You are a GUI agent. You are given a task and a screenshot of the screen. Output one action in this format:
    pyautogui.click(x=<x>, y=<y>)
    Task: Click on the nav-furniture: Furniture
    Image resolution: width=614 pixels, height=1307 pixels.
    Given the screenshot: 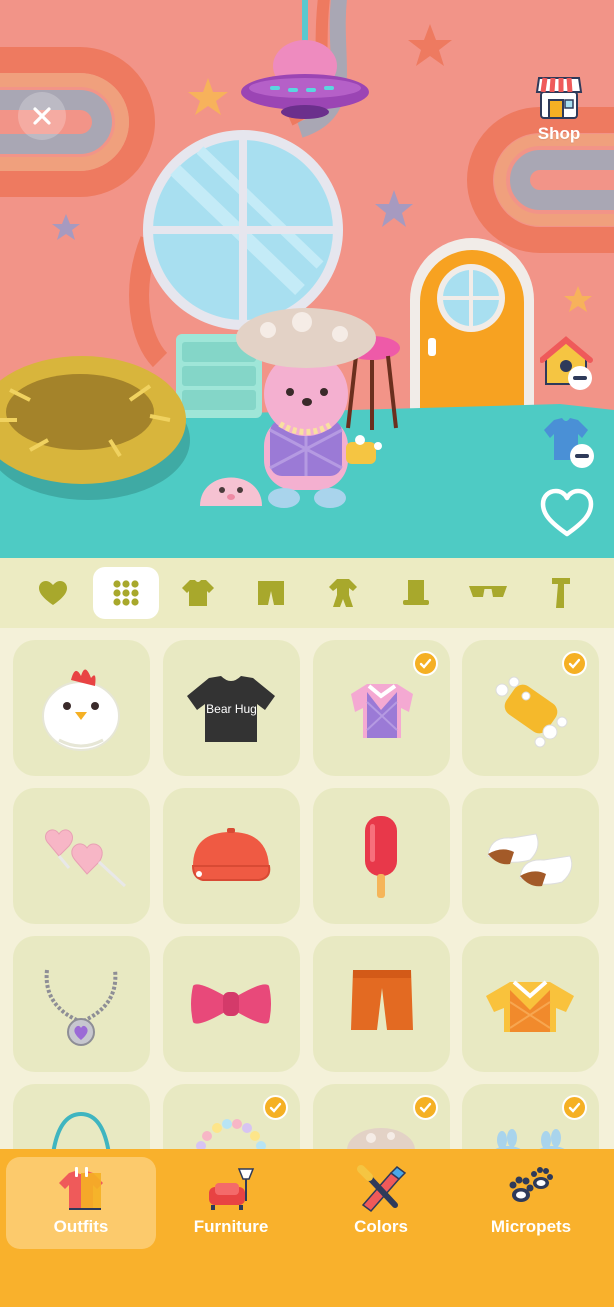 What is the action you would take?
    pyautogui.click(x=231, y=1203)
    